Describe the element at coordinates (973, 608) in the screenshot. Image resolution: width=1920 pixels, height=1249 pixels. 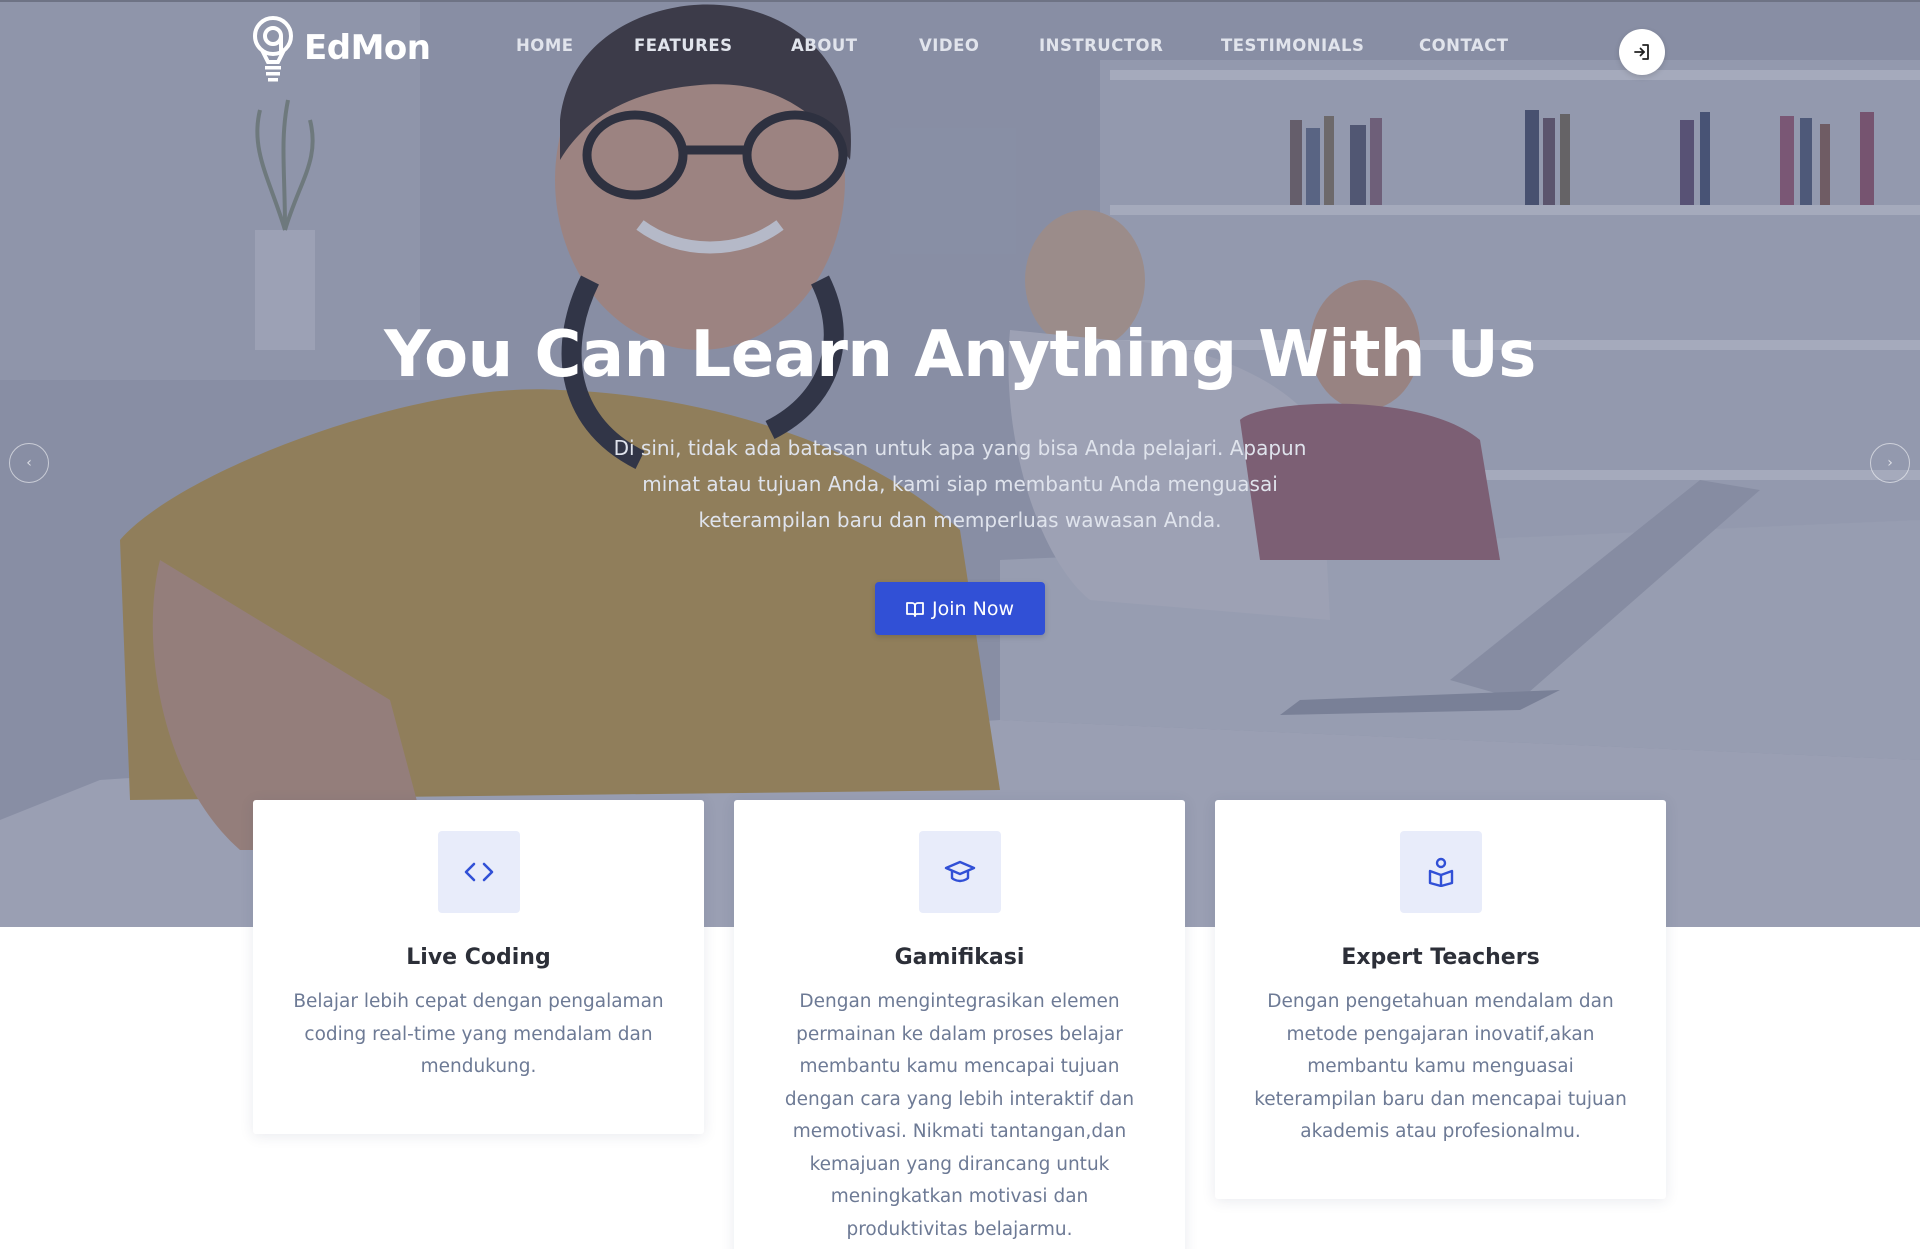
I see `join-now-label: Join Now` at that location.